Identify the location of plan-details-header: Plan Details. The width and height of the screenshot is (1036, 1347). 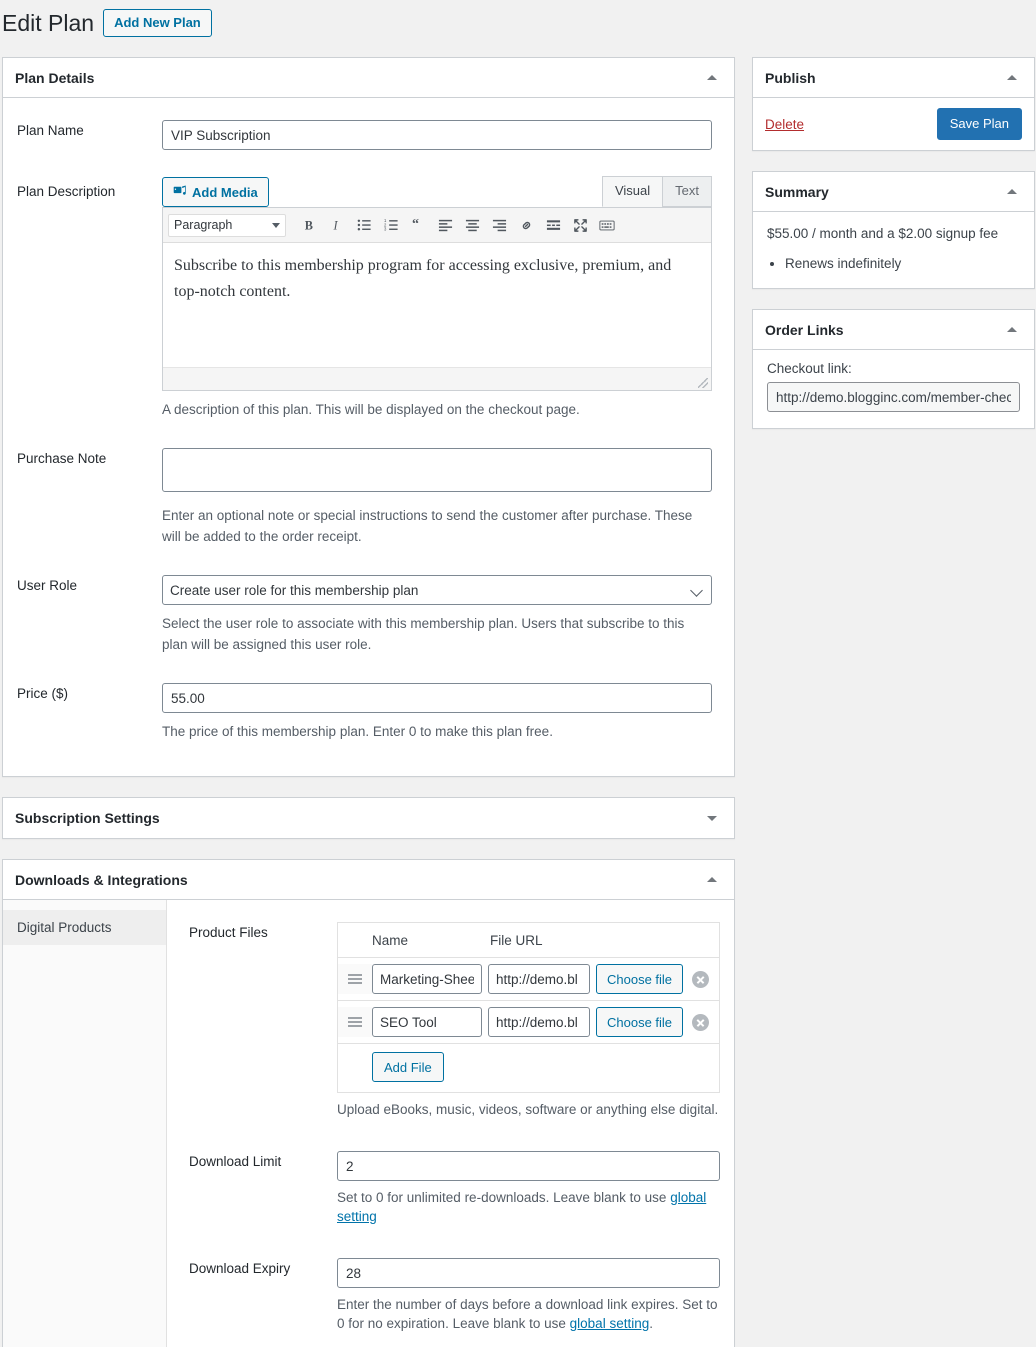
(368, 78).